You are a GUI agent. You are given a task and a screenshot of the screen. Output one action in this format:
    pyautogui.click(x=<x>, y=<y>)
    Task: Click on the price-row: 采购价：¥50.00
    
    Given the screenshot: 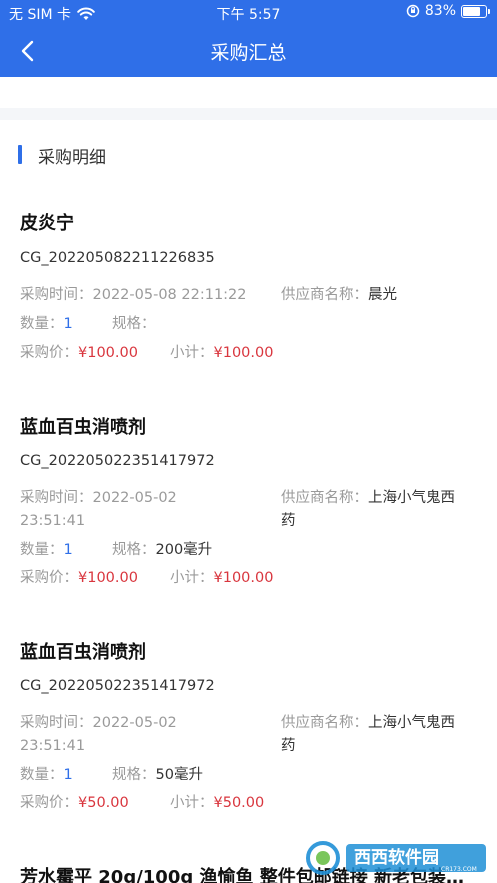 What is the action you would take?
    pyautogui.click(x=74, y=803)
    